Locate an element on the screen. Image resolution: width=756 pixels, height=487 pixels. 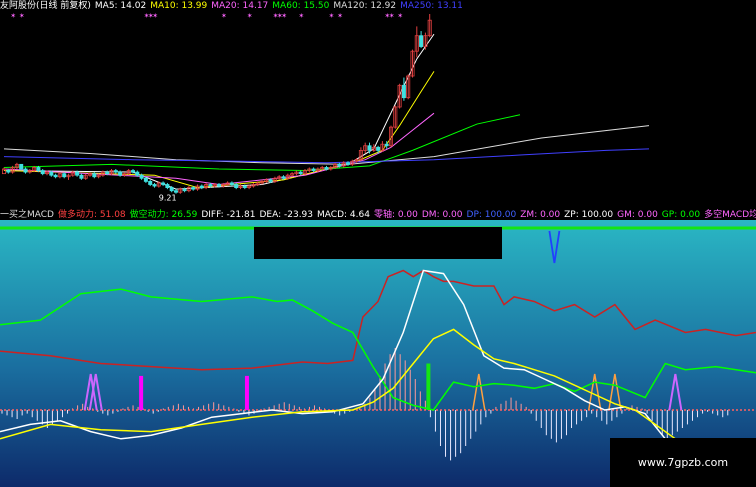
watermark-text: www.7gpzb.com is located at coordinates (683, 462).